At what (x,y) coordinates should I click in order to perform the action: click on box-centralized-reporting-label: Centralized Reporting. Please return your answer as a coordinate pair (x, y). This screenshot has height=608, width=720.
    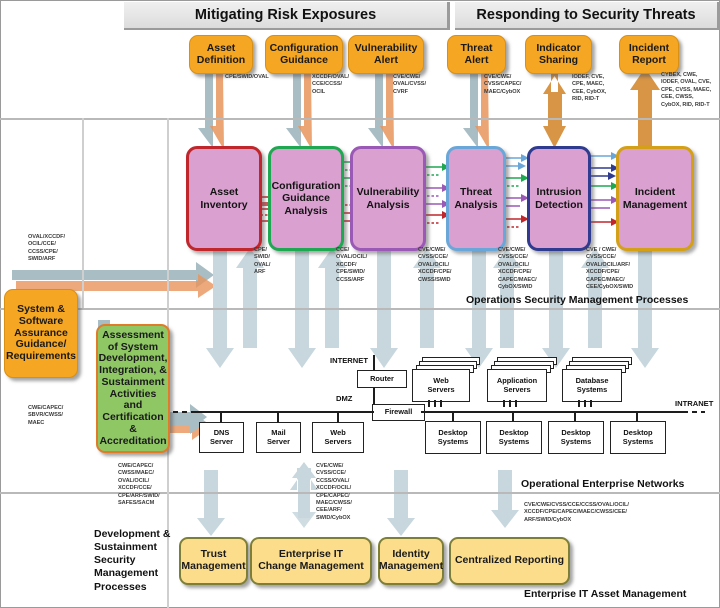
    Looking at the image, I should click on (509, 560).